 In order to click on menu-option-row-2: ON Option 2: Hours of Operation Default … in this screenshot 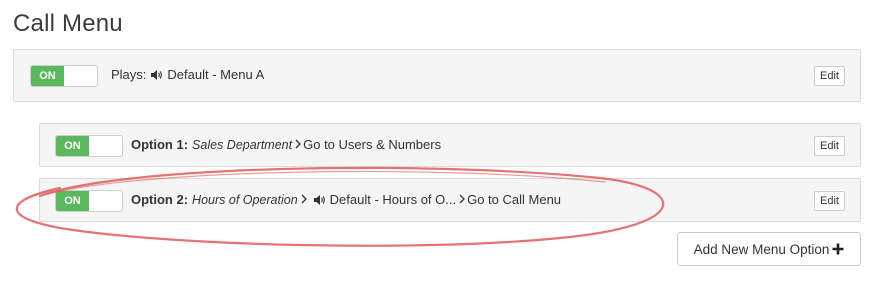, I will do `click(450, 200)`.